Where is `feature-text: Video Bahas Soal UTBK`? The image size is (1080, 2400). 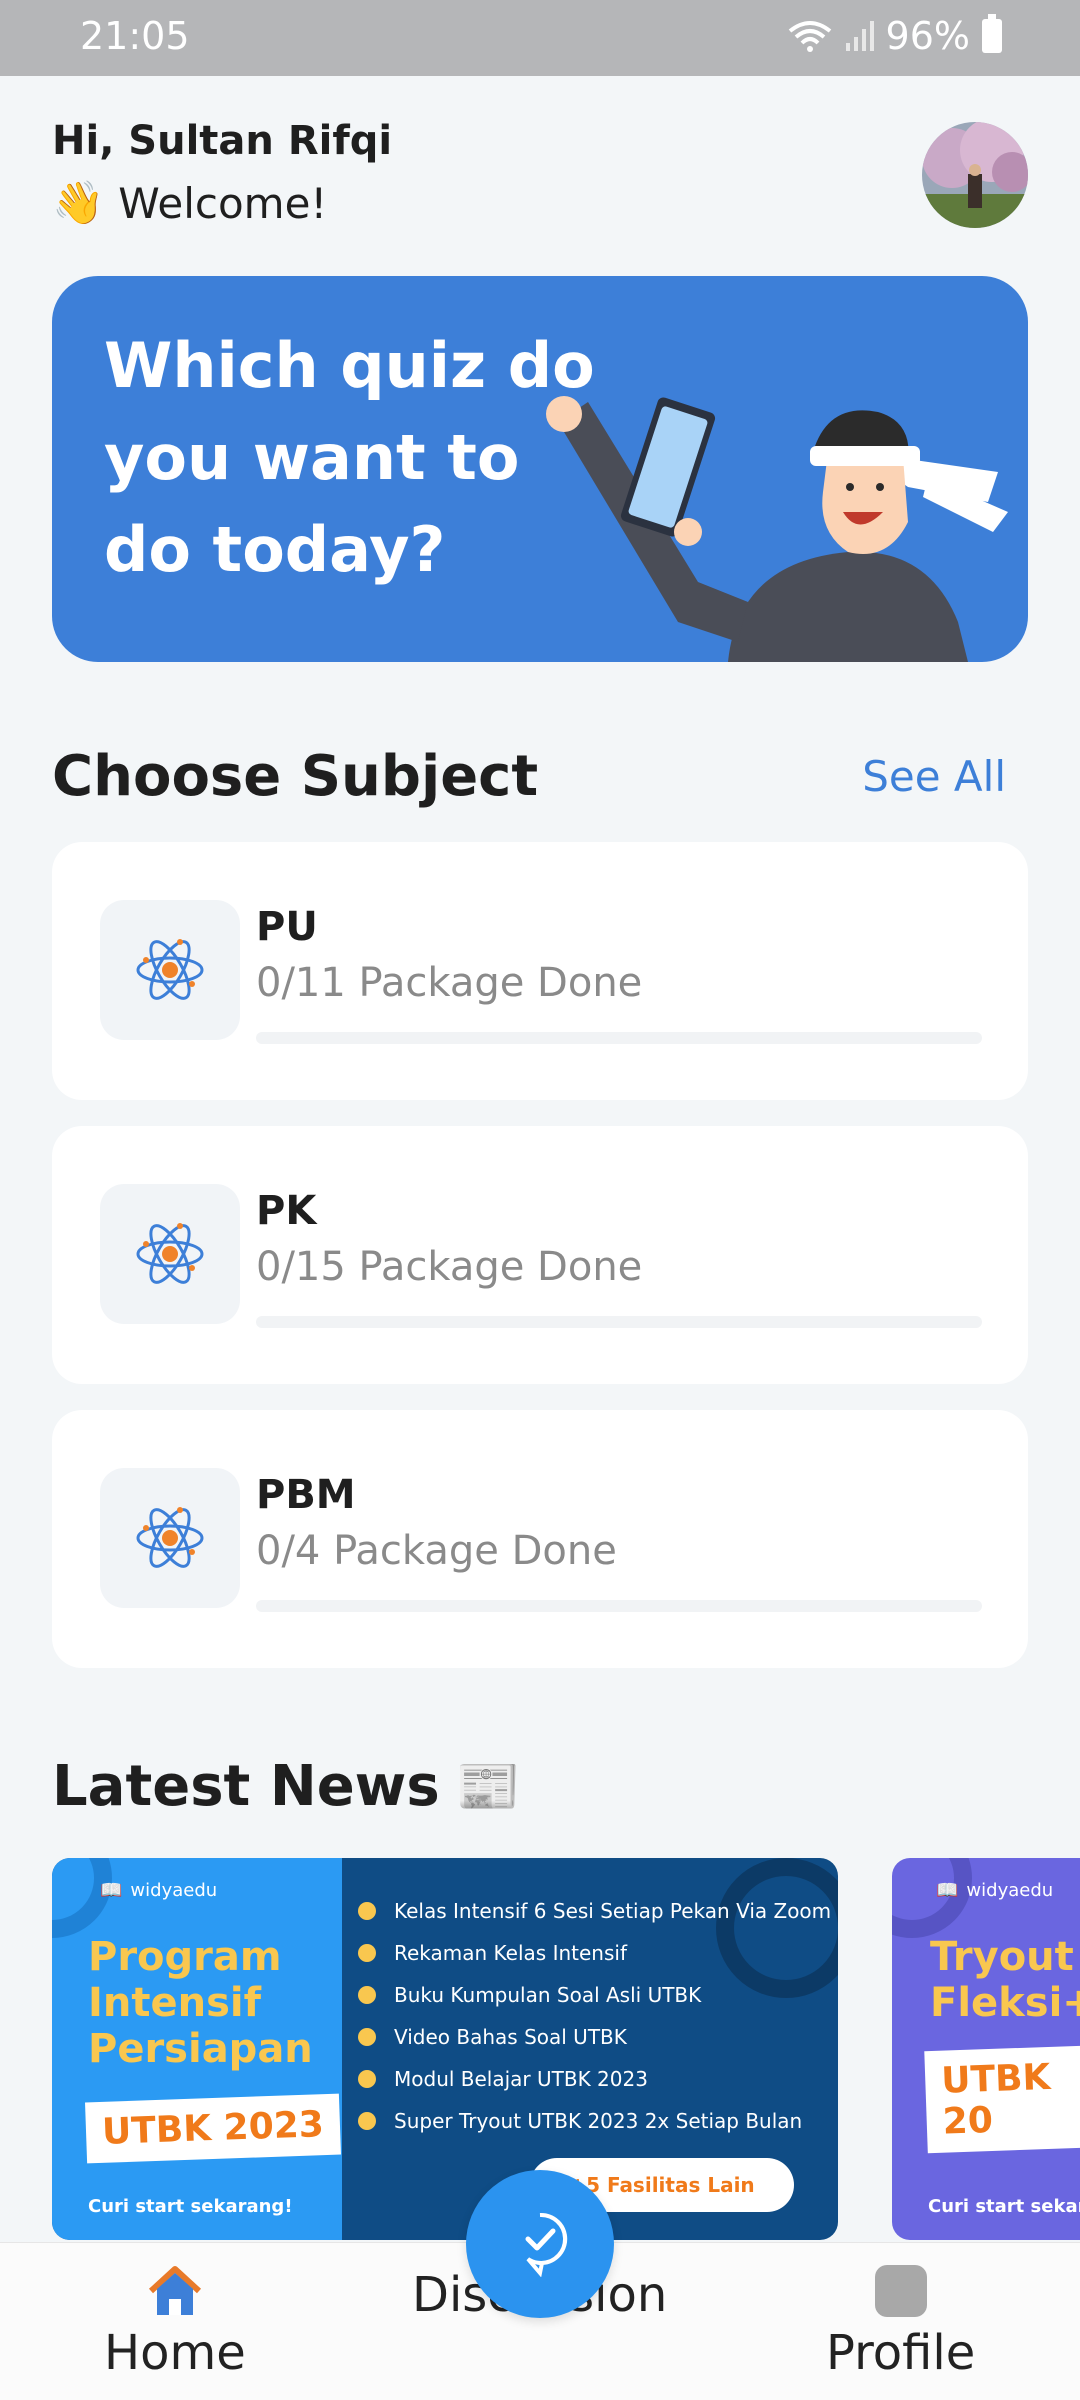 feature-text: Video Bahas Soal UTBK is located at coordinates (510, 2037).